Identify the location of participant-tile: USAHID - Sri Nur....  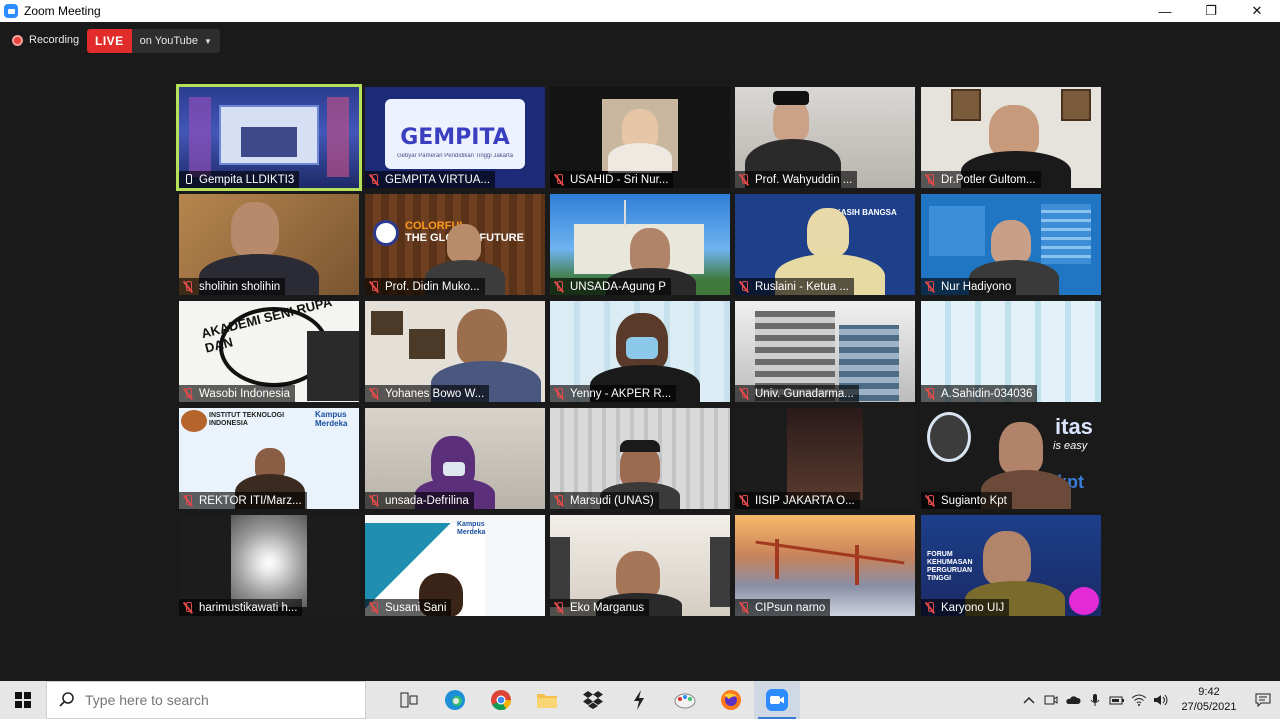
(640, 137).